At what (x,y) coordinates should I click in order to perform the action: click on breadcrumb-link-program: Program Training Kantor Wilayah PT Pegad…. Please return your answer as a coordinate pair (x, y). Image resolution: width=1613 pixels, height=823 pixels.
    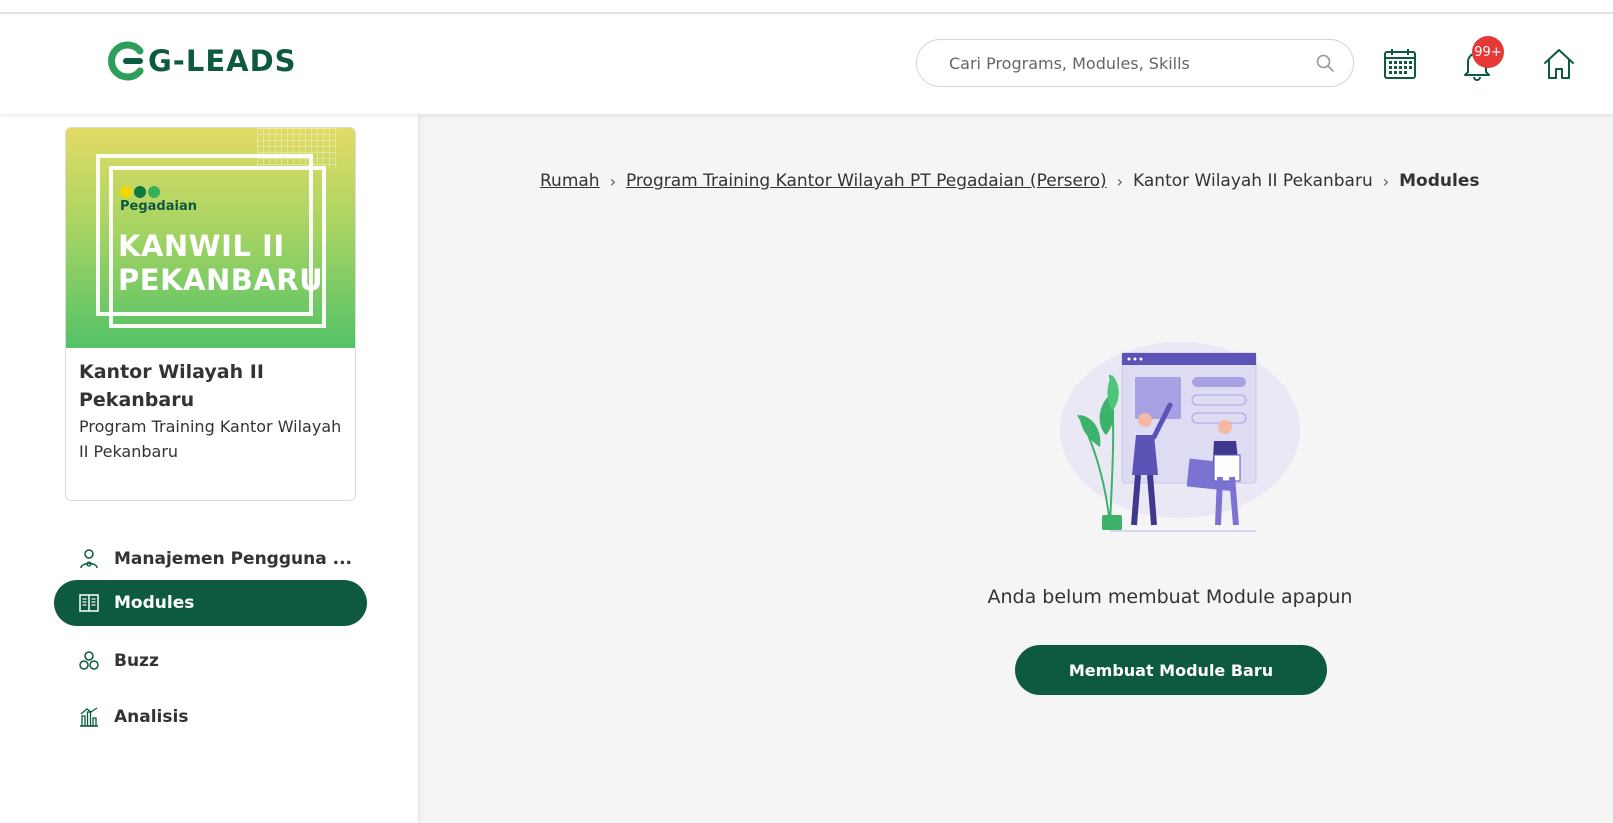
    Looking at the image, I should click on (866, 181).